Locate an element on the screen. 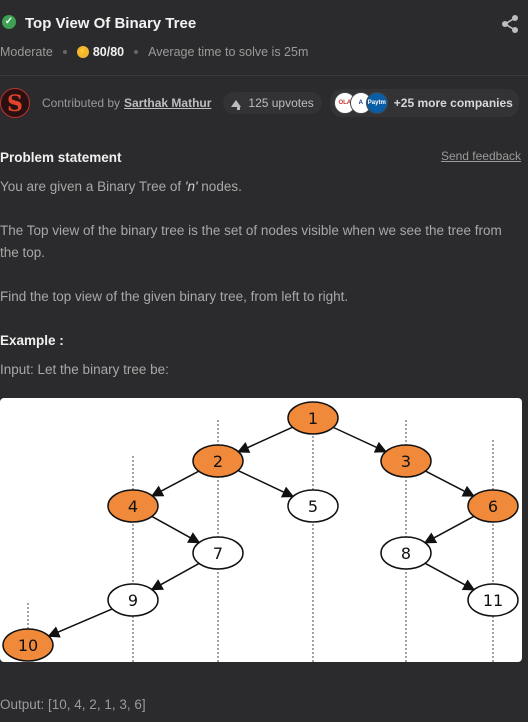 This screenshot has height=722, width=528. tree-node-label: 1 is located at coordinates (313, 418).